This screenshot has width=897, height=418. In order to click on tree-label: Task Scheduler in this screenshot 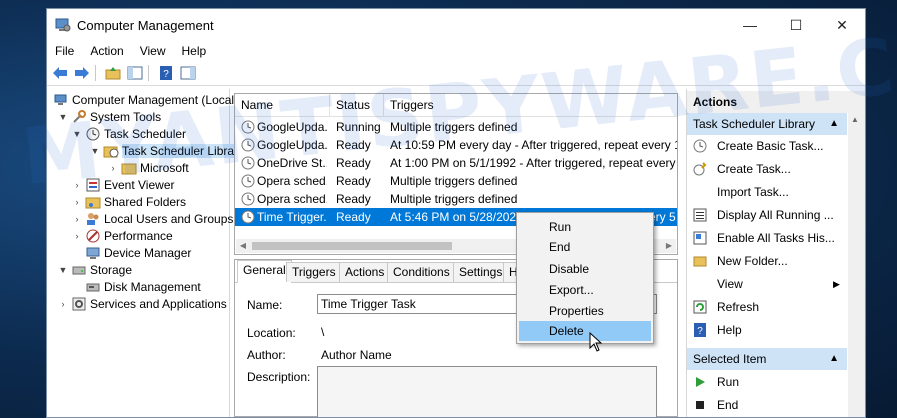, I will do `click(145, 133)`.